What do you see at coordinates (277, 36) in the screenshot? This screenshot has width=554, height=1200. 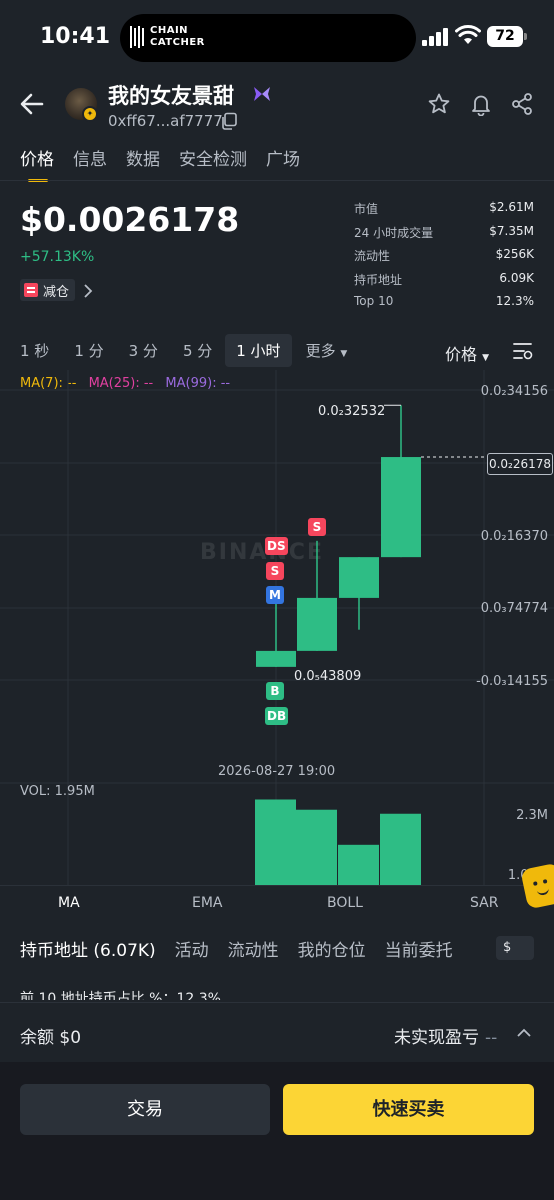 I see `status-bar: 10:41 CHAIN CATCHER 72` at bounding box center [277, 36].